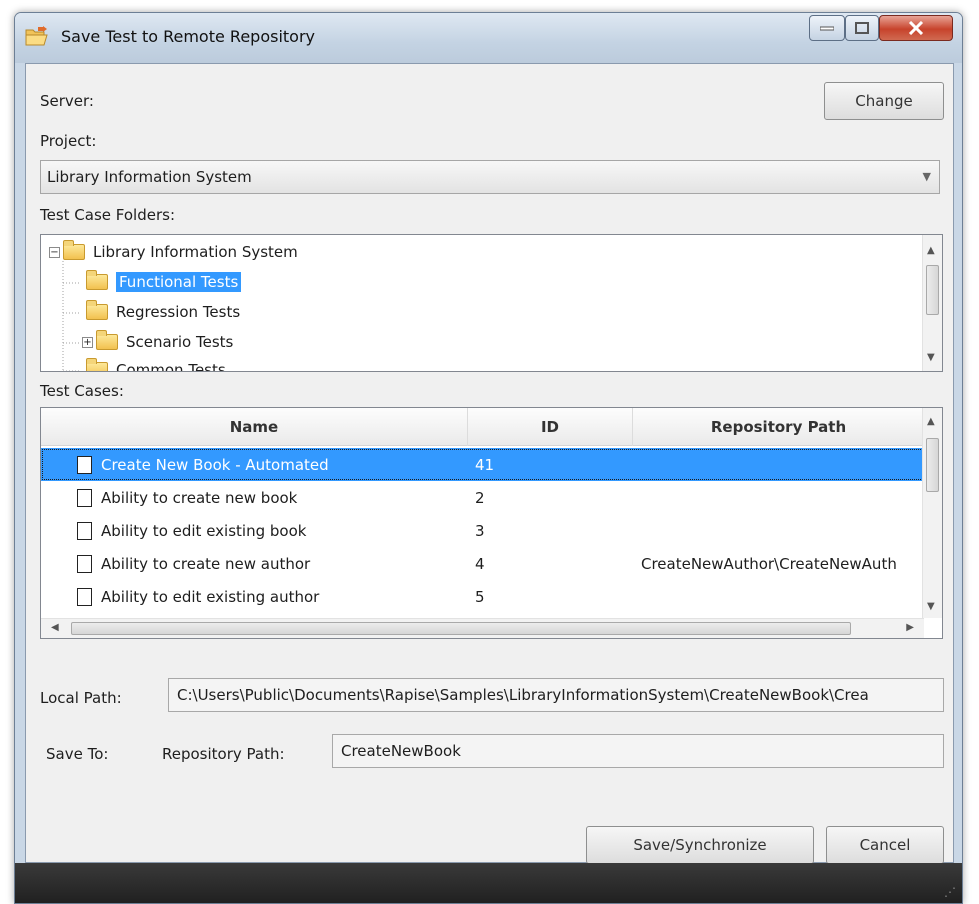  Describe the element at coordinates (210, 596) in the screenshot. I see `row-name: Ability to edit existing author` at that location.